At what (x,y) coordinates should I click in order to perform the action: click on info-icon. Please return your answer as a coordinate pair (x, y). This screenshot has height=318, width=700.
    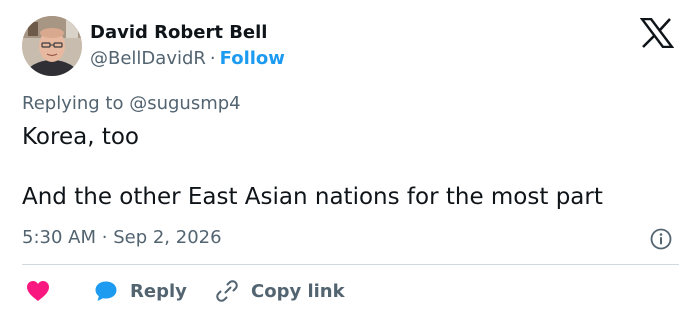
    Looking at the image, I should click on (661, 239).